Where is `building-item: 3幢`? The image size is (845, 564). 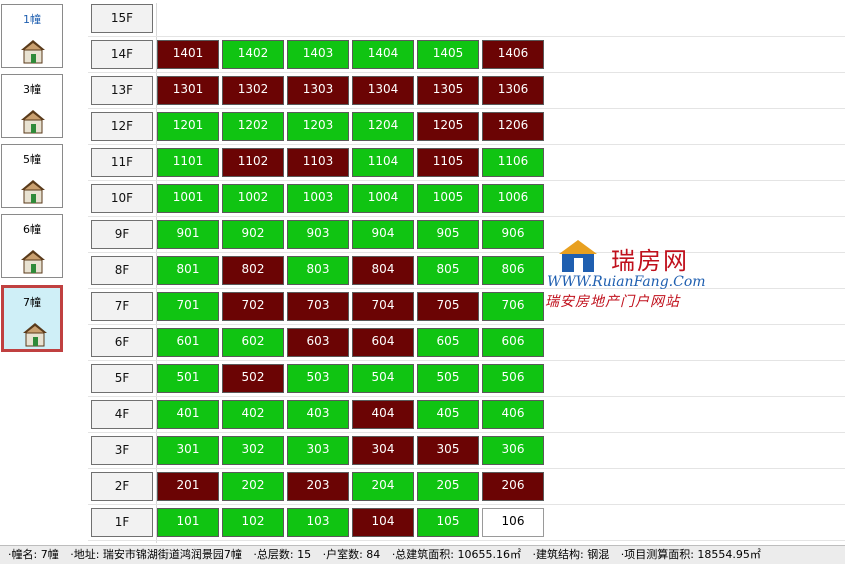
building-item: 3幢 is located at coordinates (32, 106).